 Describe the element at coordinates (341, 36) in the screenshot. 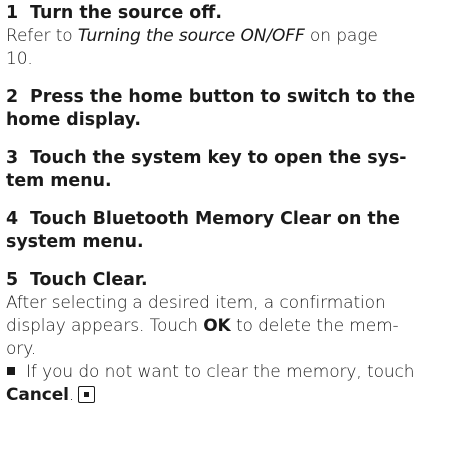

I see `step-1-body-post: on page` at that location.